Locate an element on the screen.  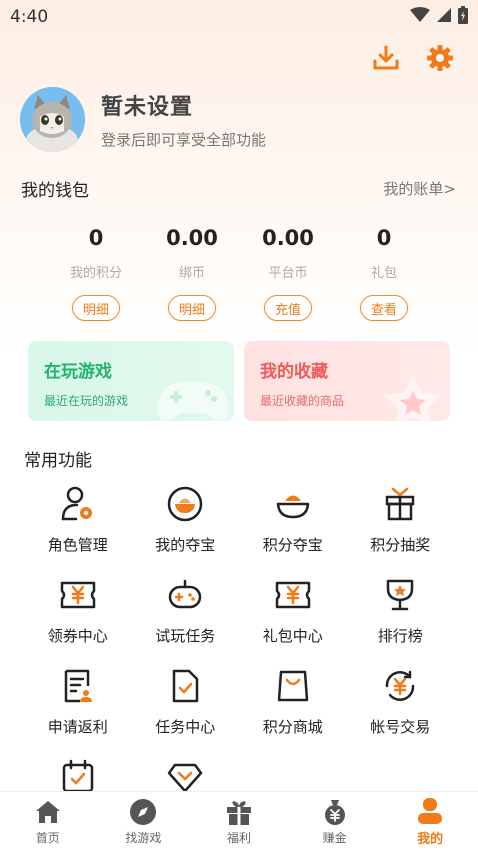
compass-icon is located at coordinates (143, 812).